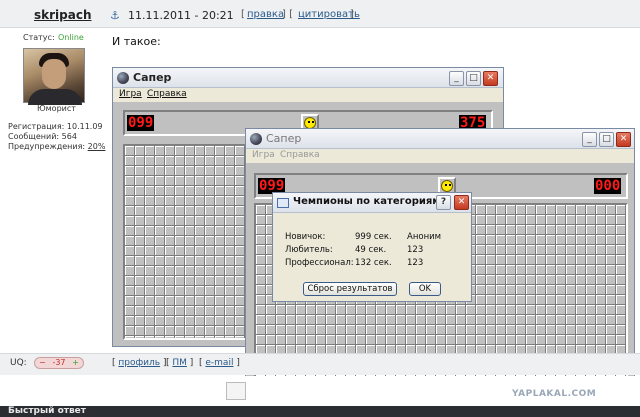 This screenshot has height=417, width=640. I want to click on minimize-button-back: _, so click(456, 78).